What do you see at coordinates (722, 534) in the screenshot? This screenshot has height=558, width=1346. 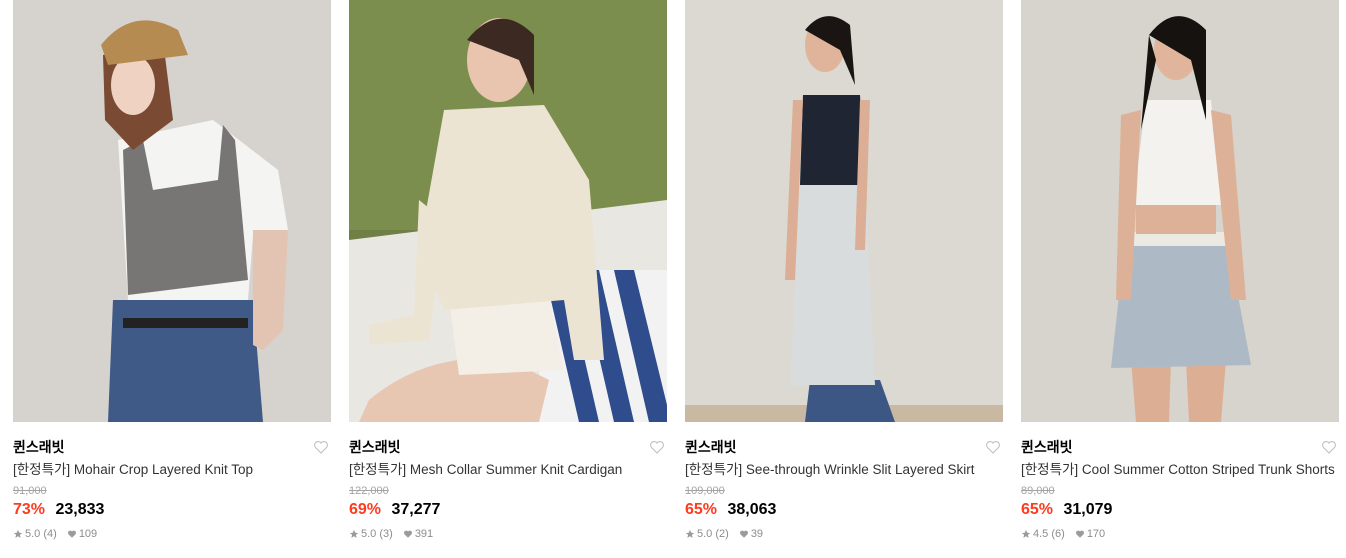 I see `review-count: (2)` at bounding box center [722, 534].